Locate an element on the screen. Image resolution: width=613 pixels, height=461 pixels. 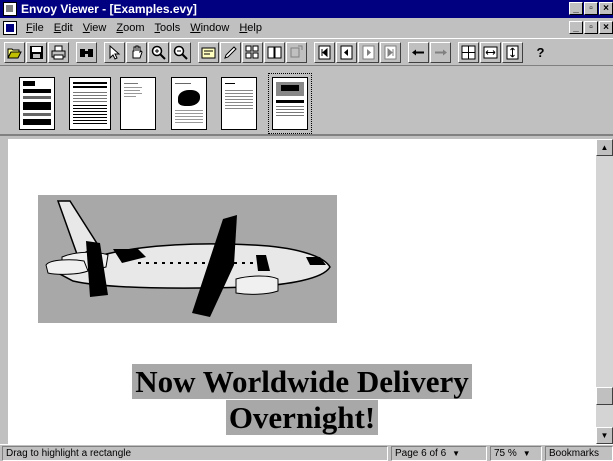
zoom-dropdown-icon: ▼ is located at coordinates (527, 453).